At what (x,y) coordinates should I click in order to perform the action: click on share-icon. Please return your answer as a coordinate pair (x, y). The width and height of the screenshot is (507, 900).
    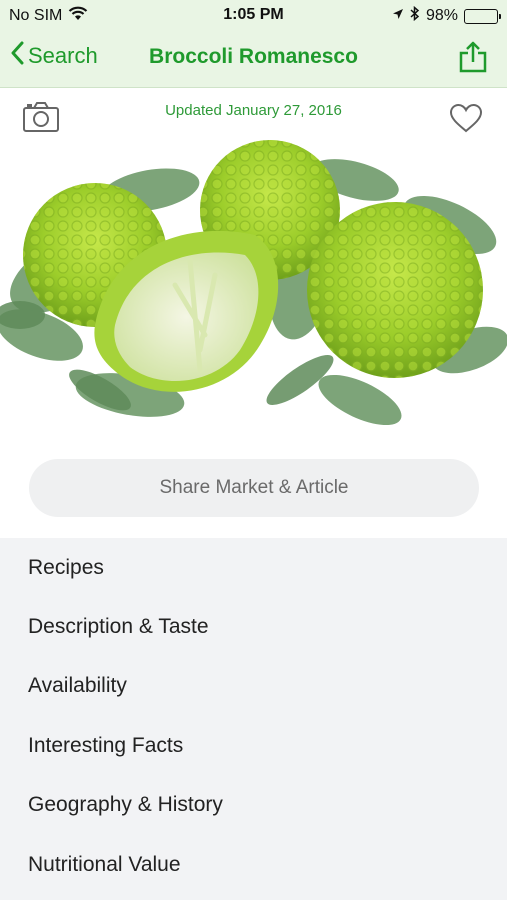
    Looking at the image, I should click on (473, 59).